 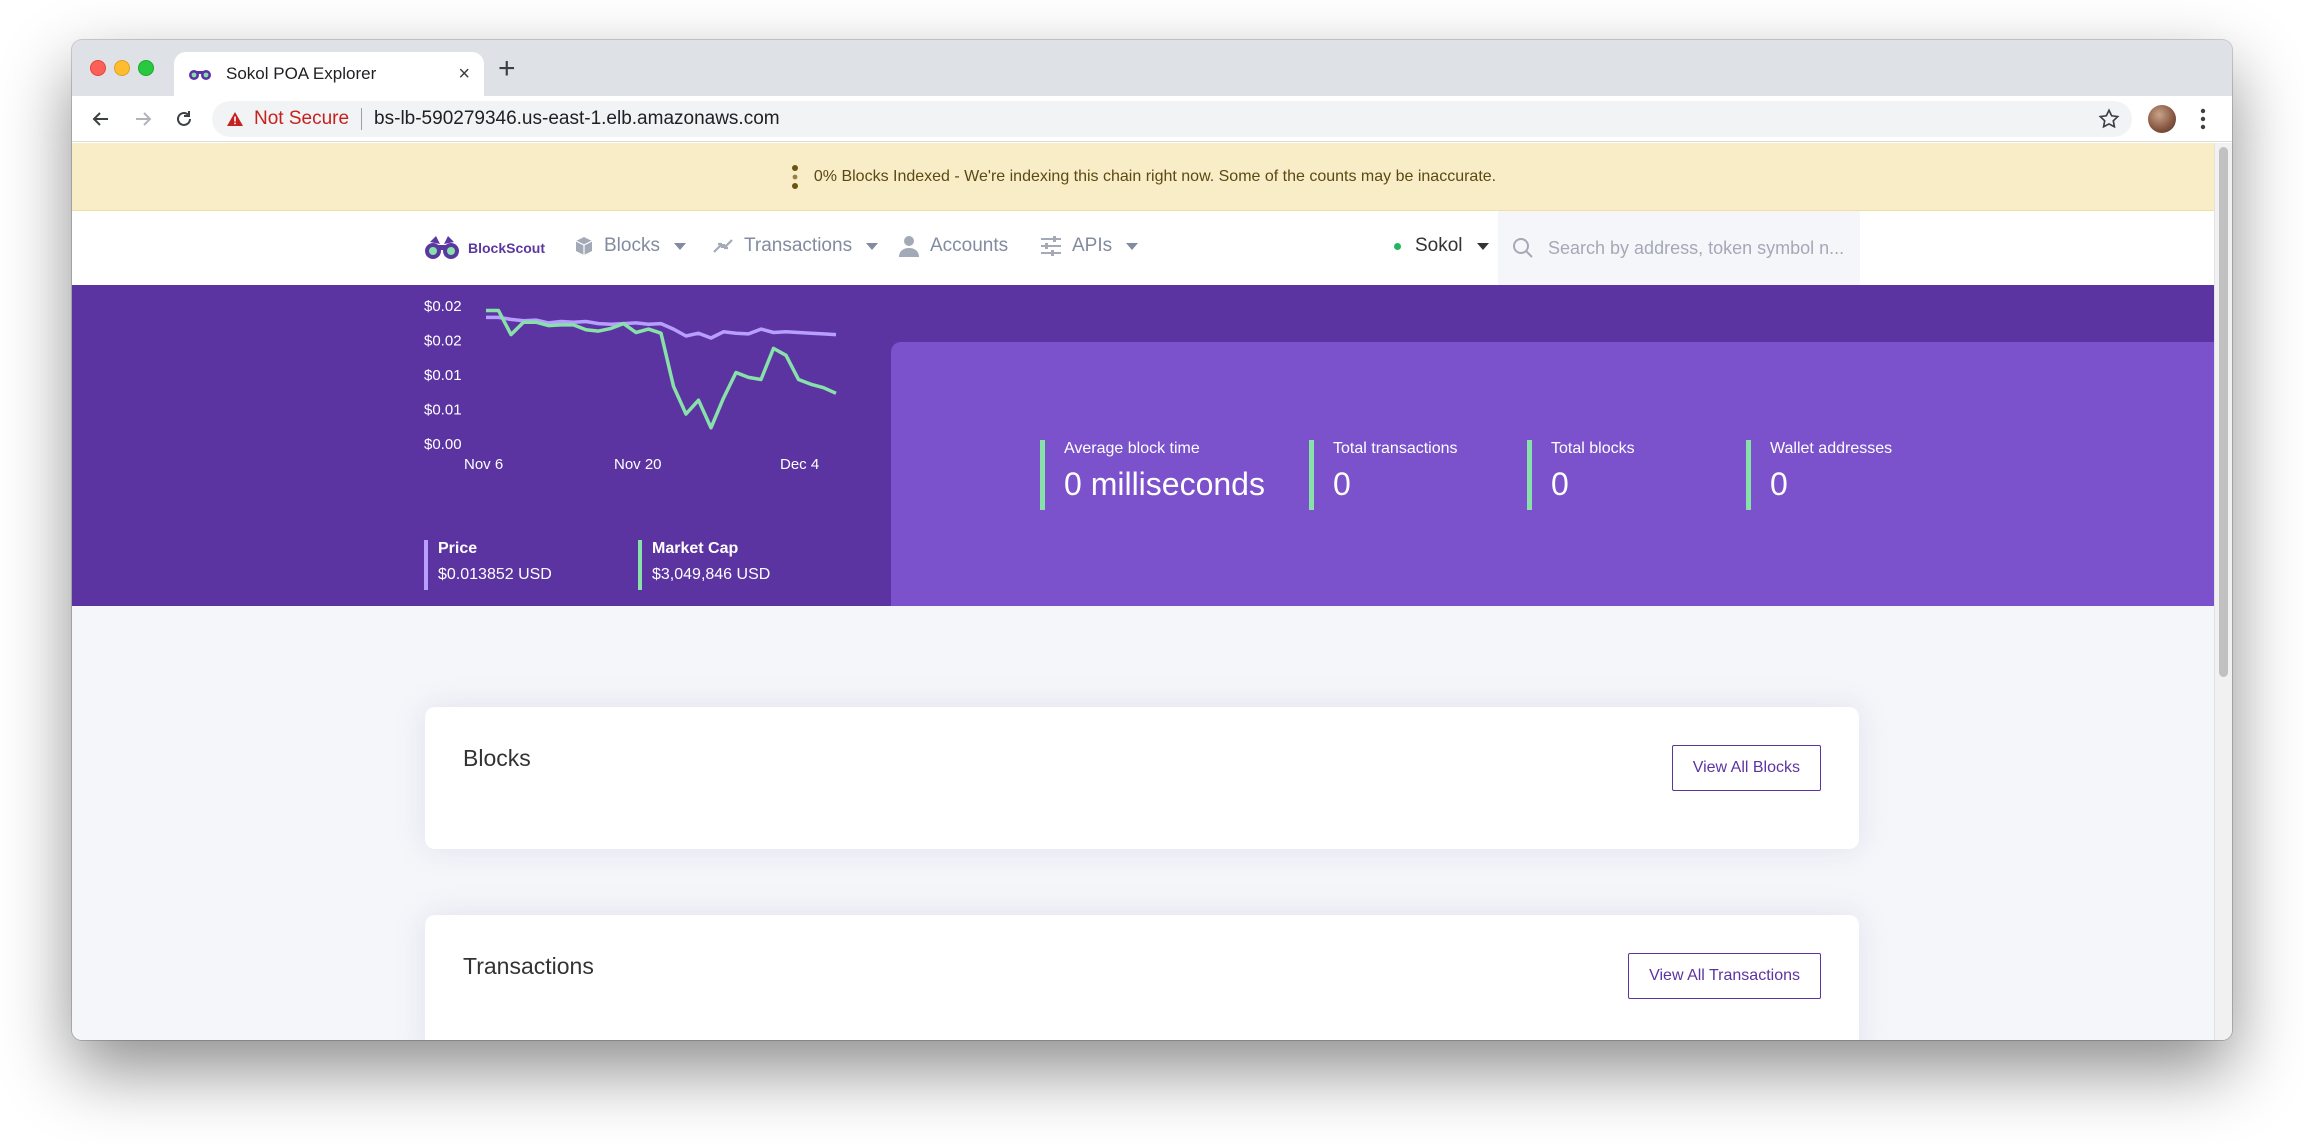 I want to click on nav-apis: APIs, so click(x=1089, y=246).